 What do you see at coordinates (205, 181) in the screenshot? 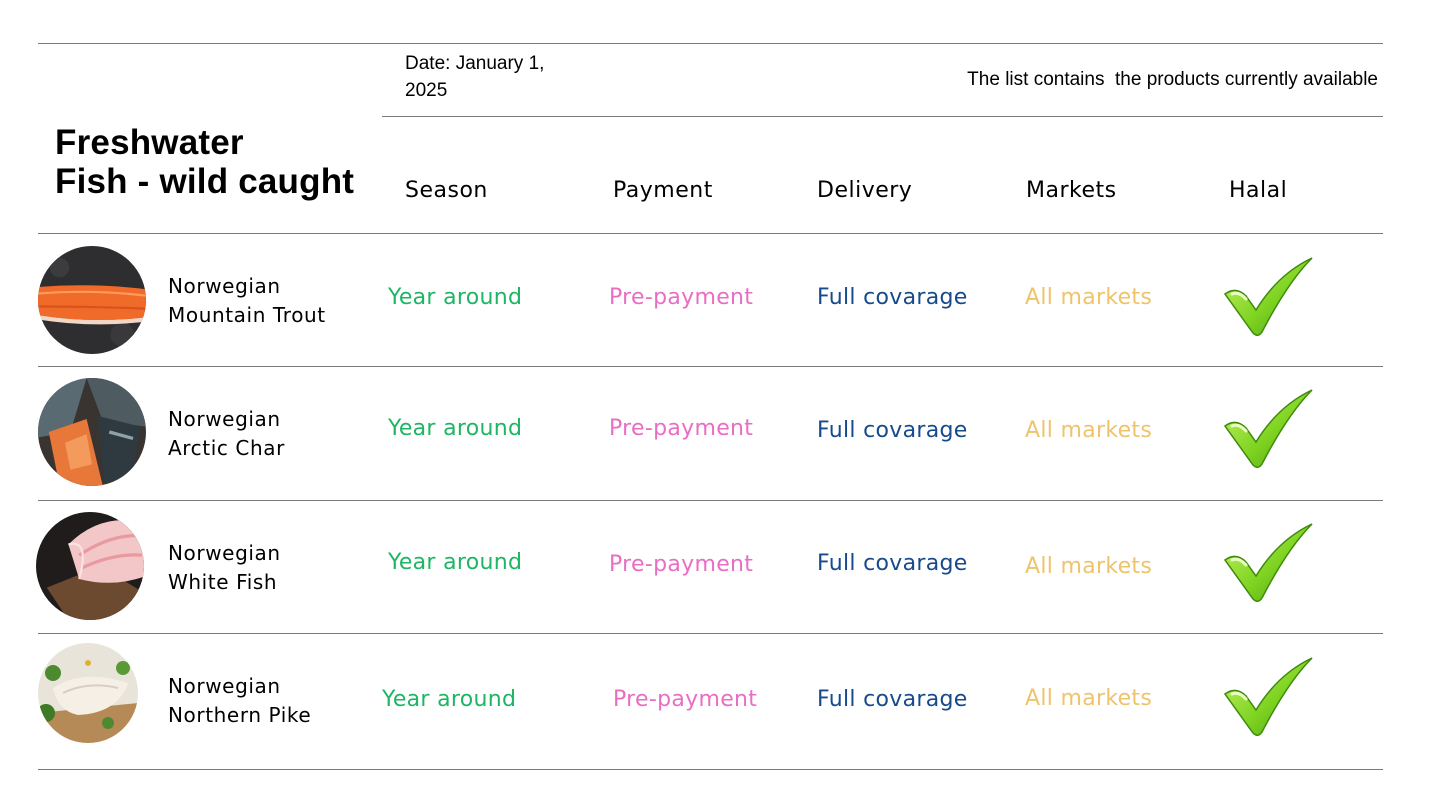
I see `title-line-2: Fish - wild caught` at bounding box center [205, 181].